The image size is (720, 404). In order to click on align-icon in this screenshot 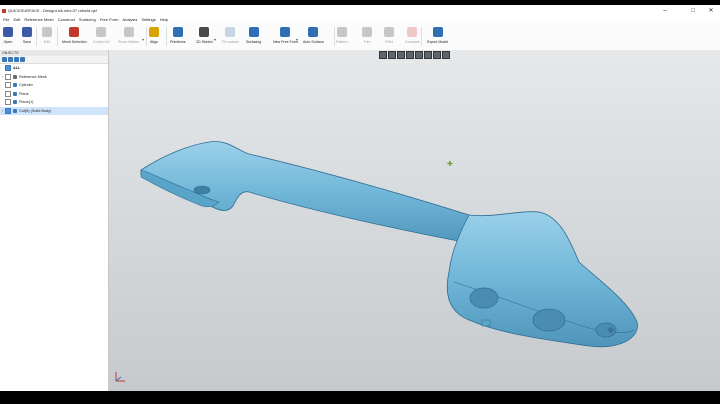, I will do `click(154, 32)`.